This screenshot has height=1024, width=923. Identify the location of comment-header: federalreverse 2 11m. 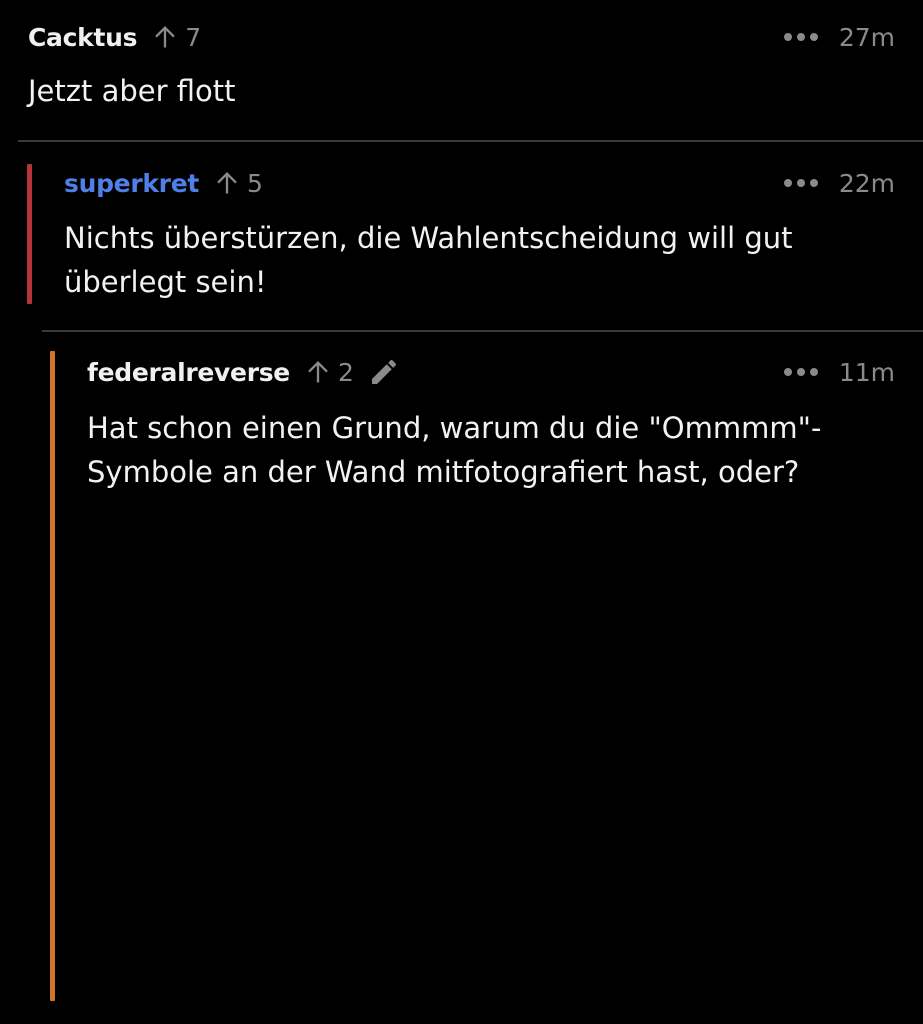
(491, 372).